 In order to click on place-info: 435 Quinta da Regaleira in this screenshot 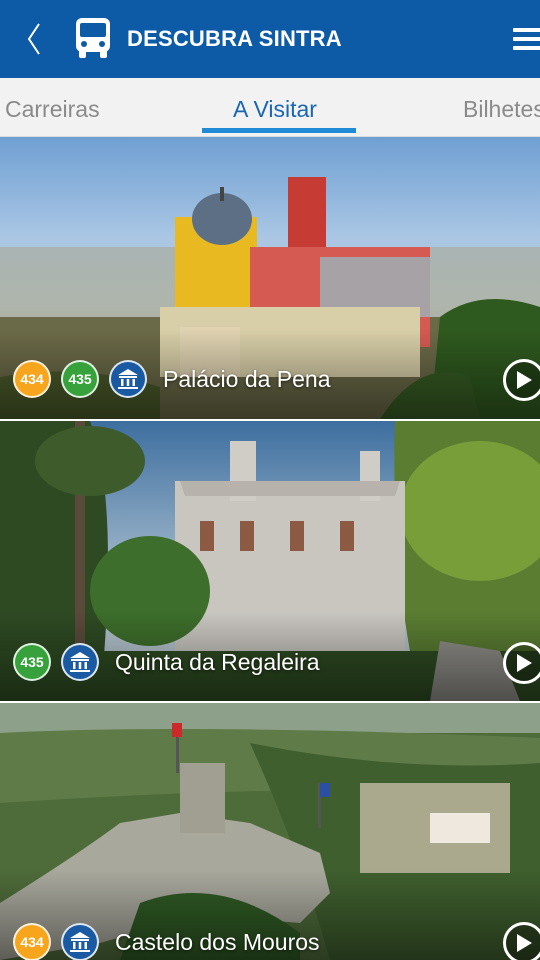, I will do `click(166, 662)`.